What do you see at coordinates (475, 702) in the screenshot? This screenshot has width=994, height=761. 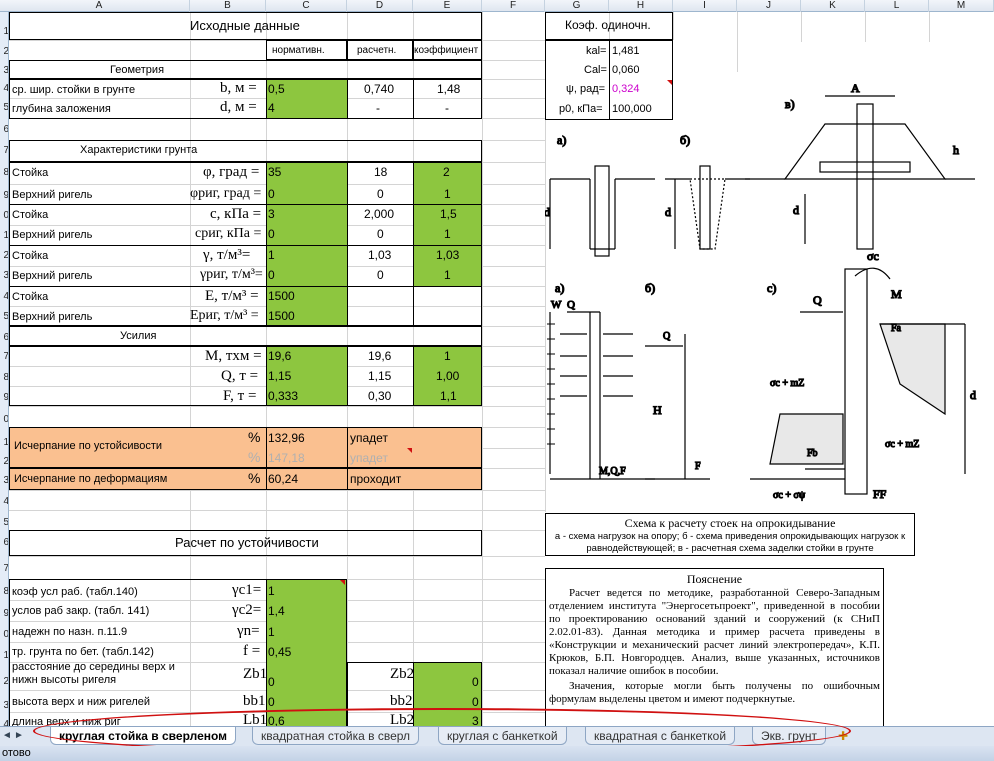 I see `bb2-value: 0` at bounding box center [475, 702].